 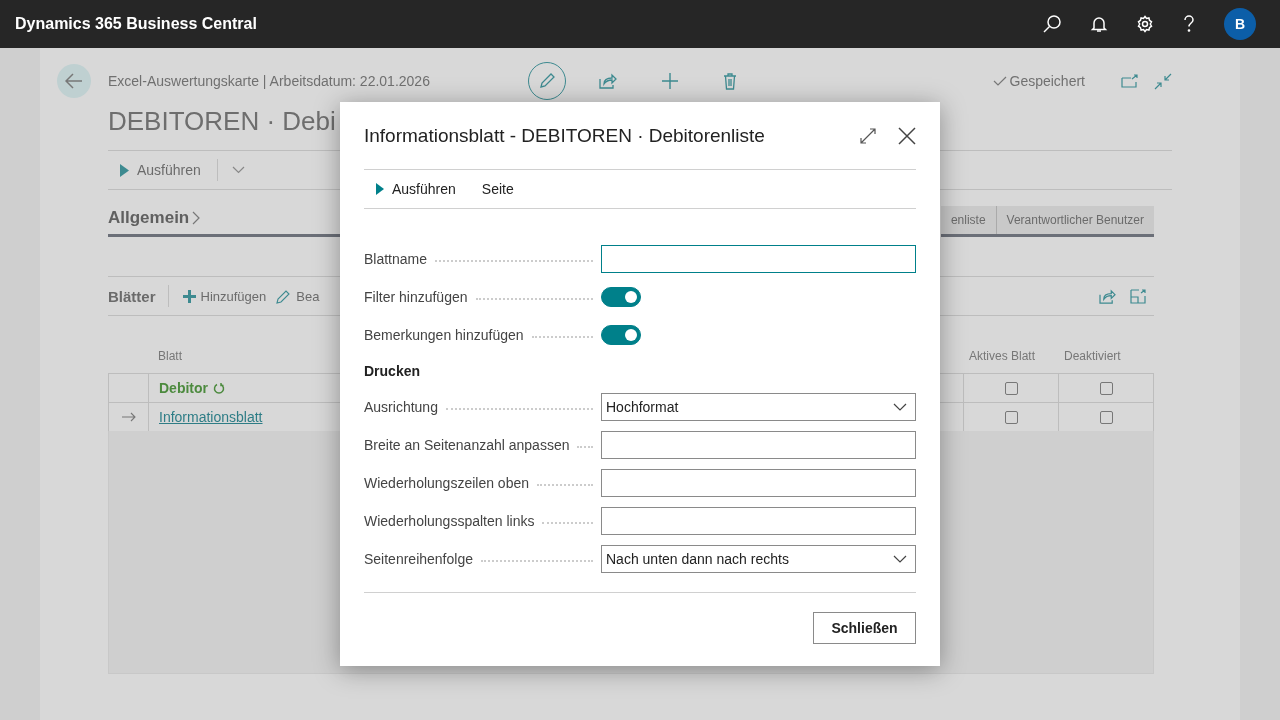 I want to click on sheet-link: Informationsblatt, so click(x=211, y=417).